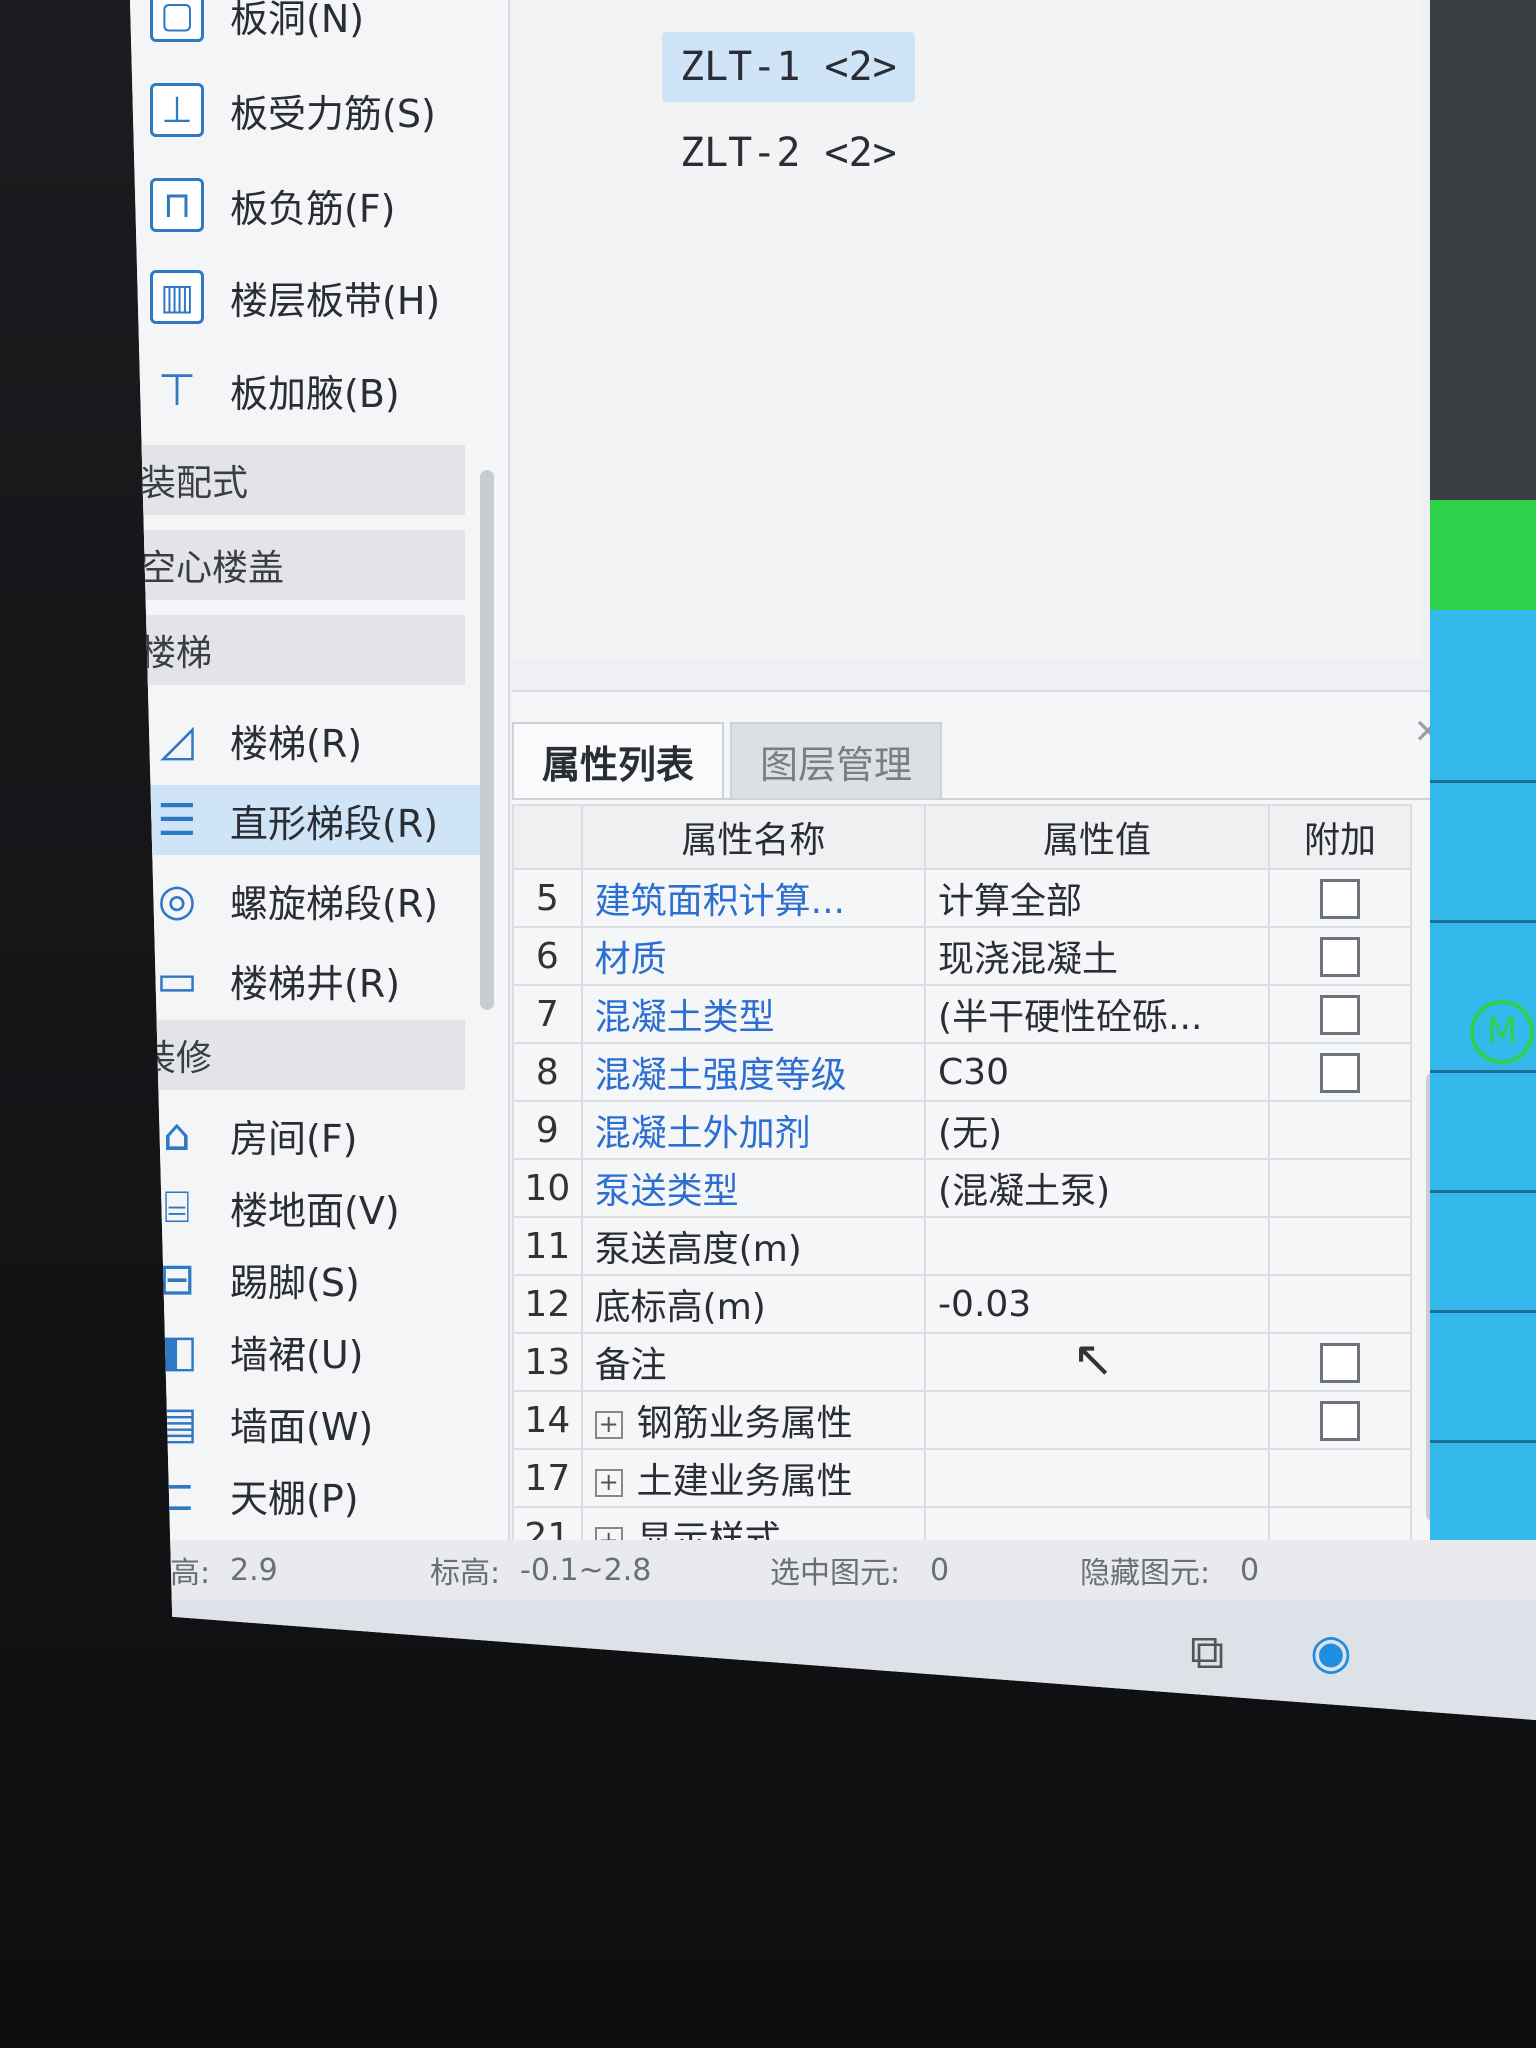 Image resolution: width=1536 pixels, height=2048 pixels. Describe the element at coordinates (297, 565) in the screenshot. I see `nav-group-hollow: 空心楼盖` at that location.